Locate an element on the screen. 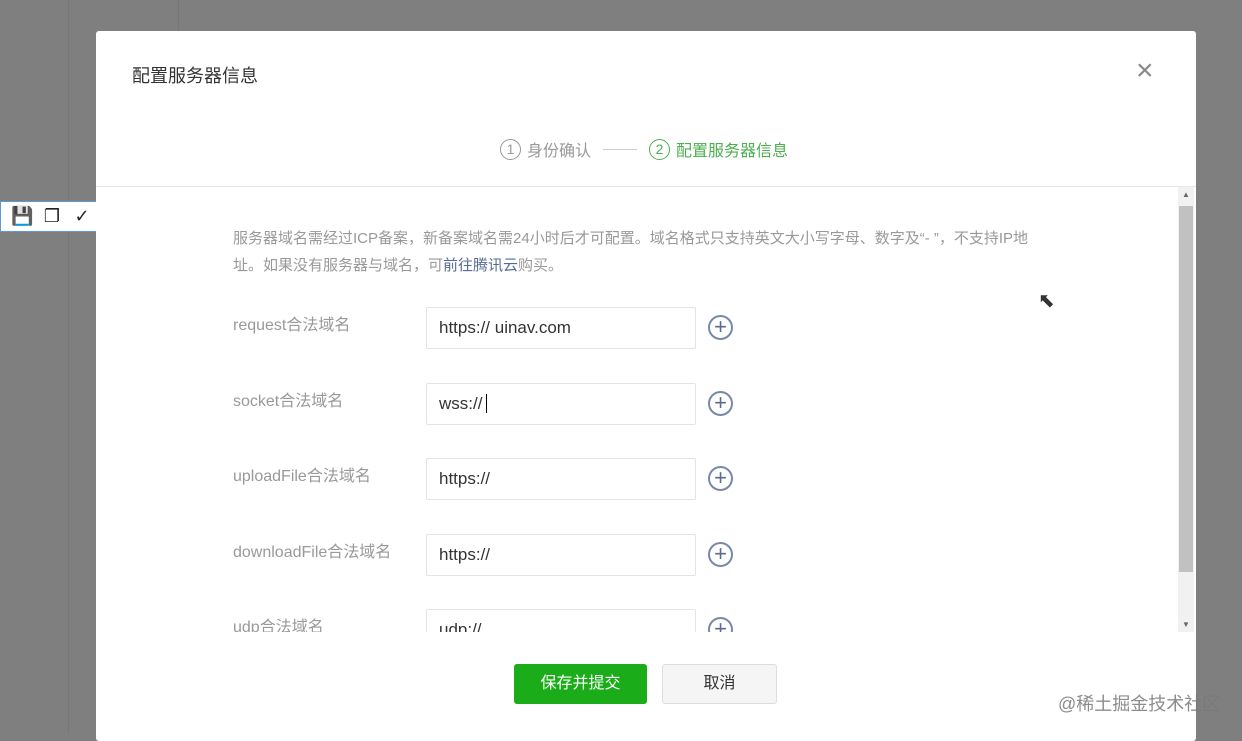 The height and width of the screenshot is (741, 1242). socket-domain-label: socket合法域名 is located at coordinates (288, 401).